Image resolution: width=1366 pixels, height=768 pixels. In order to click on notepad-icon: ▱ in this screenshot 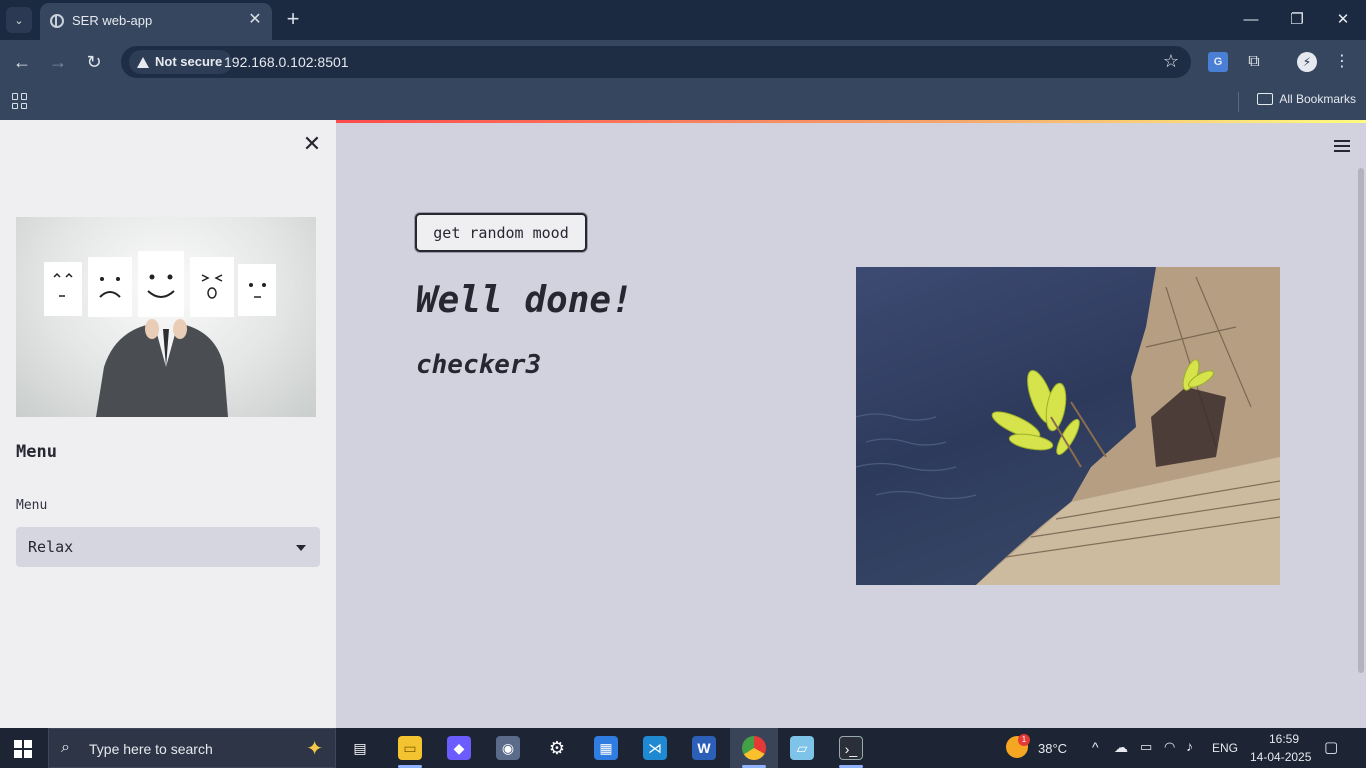, I will do `click(802, 748)`.